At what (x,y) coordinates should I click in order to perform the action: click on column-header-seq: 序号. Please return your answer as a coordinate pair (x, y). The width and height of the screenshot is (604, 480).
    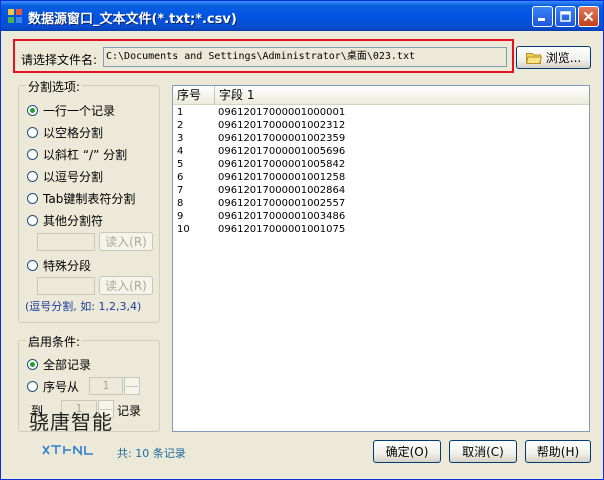
    Looking at the image, I should click on (194, 95).